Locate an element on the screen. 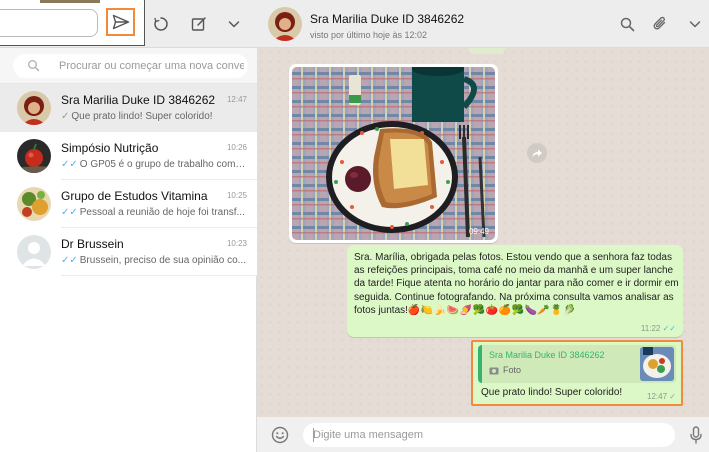 The width and height of the screenshot is (709, 452). message-composer-fragment is located at coordinates (72, 23).